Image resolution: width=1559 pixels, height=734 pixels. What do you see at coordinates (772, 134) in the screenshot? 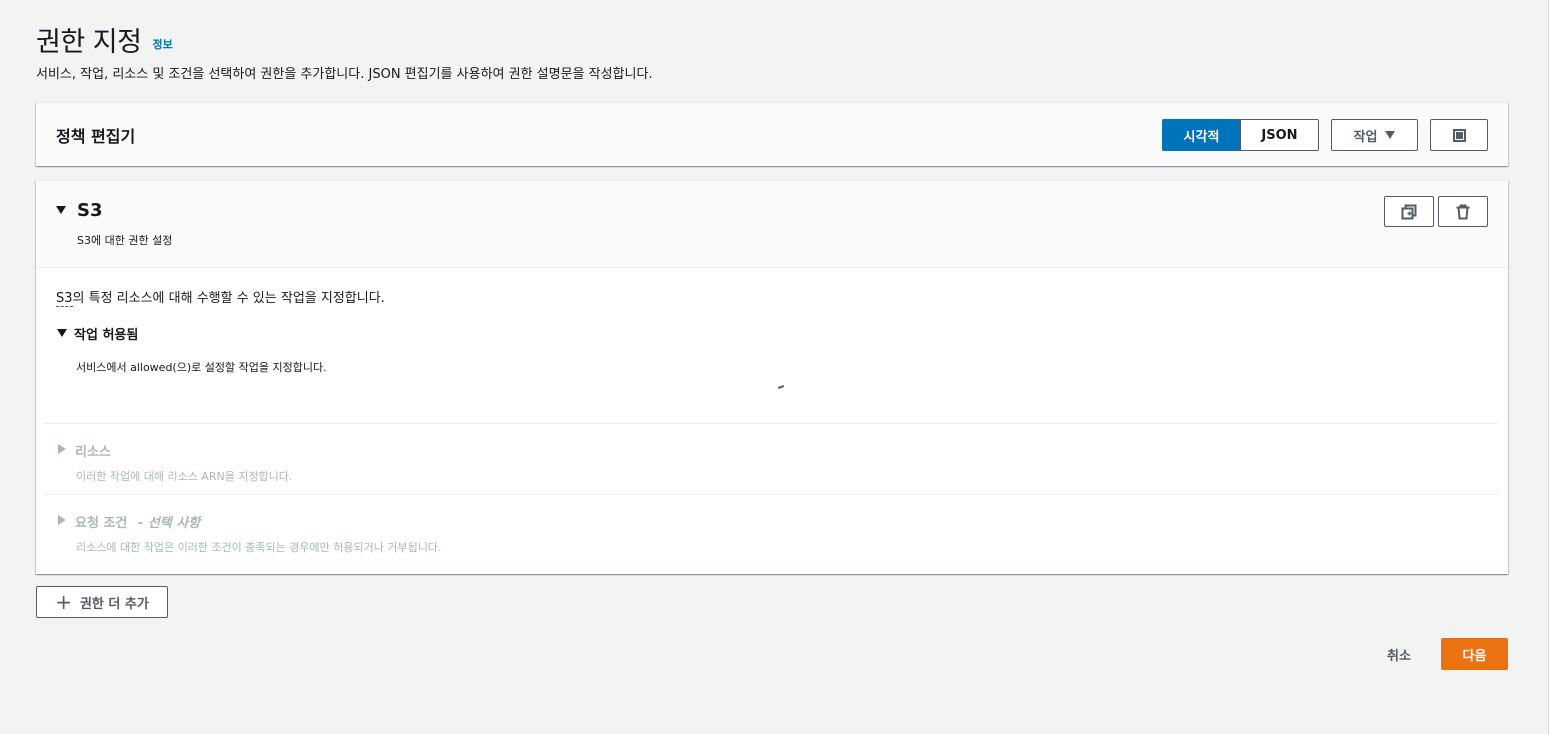
I see `policy-editor-card: 정책 편집기 시각적 JSON 작업` at bounding box center [772, 134].